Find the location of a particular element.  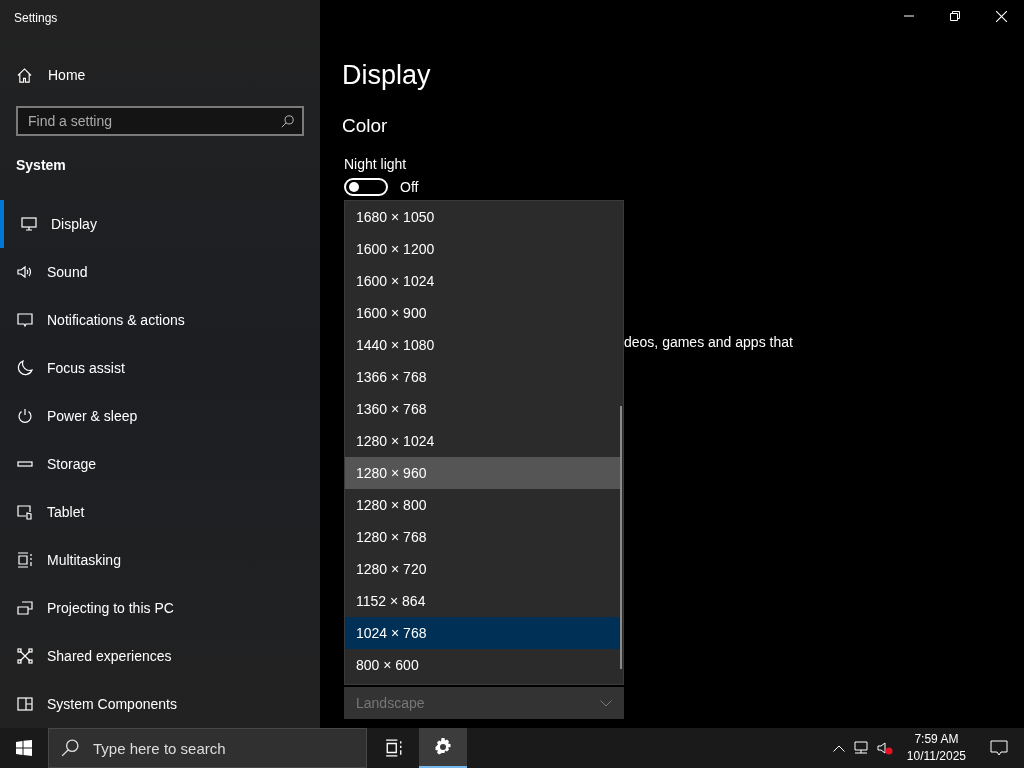

nav-item: Tablet is located at coordinates (160, 512).